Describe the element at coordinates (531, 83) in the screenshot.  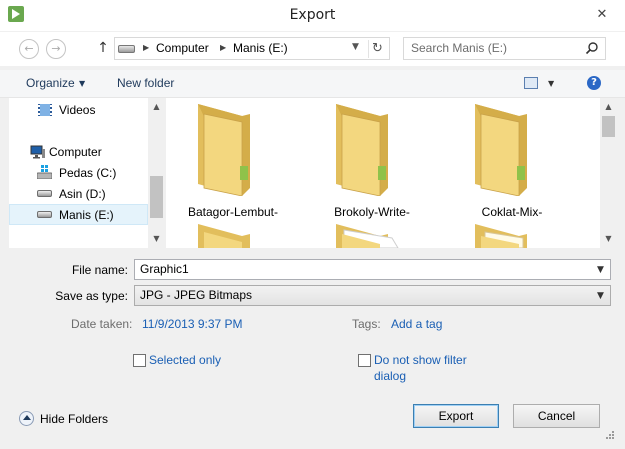
I see `view-options-icon` at that location.